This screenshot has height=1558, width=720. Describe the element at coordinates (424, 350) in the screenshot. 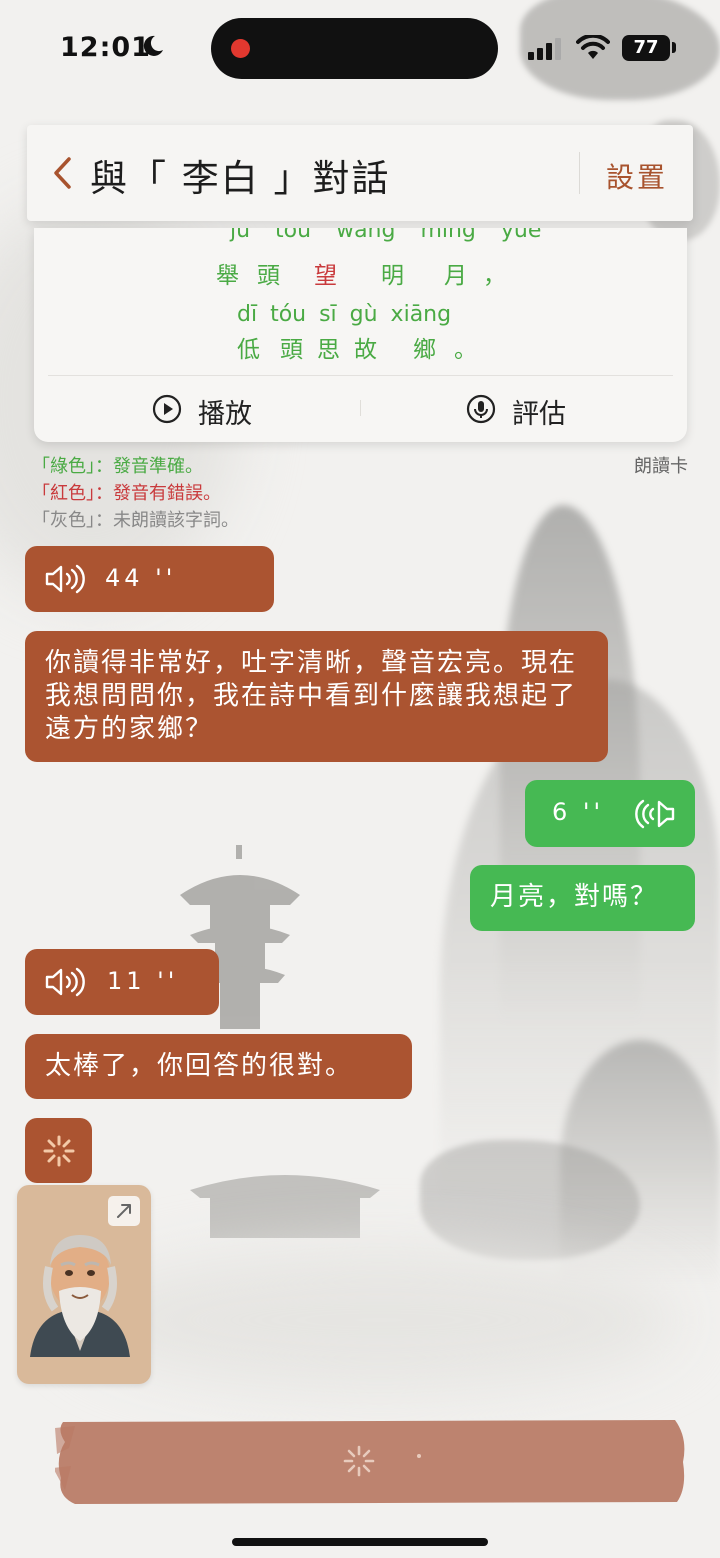

I see `poem-char: 鄉` at that location.